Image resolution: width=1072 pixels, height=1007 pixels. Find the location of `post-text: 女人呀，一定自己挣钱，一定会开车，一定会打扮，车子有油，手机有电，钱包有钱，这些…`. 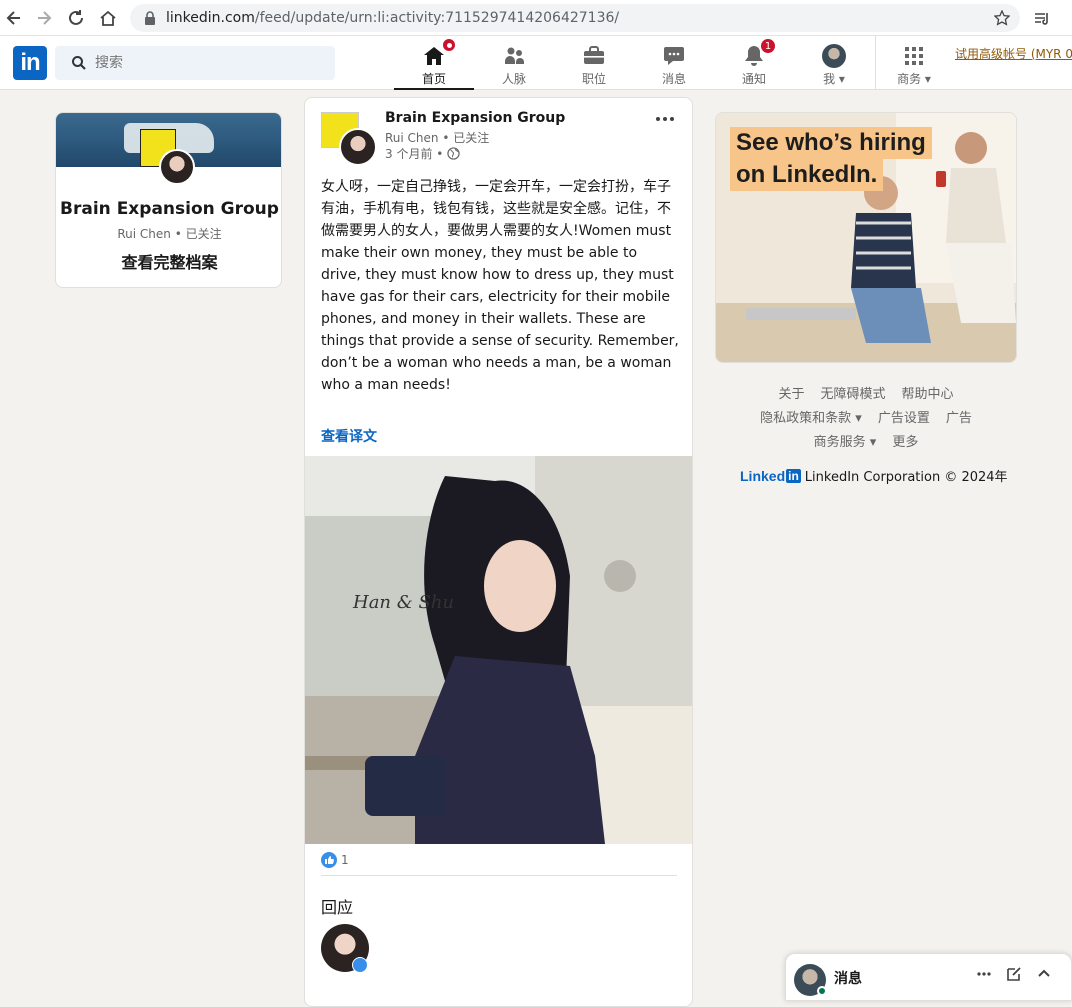

post-text: 女人呀，一定自己挣钱，一定会开车，一定会打扮，车子有油，手机有电，钱包有钱，这些… is located at coordinates (500, 286).